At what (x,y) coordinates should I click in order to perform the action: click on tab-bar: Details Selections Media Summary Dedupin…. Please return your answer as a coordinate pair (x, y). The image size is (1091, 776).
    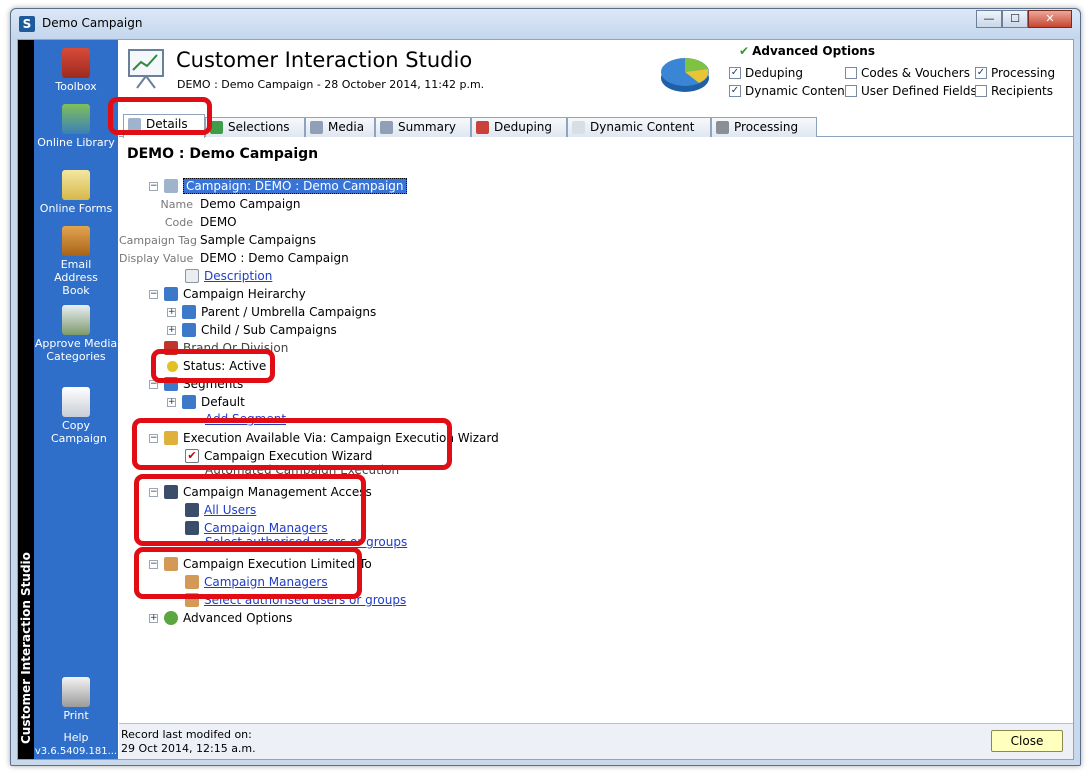
    Looking at the image, I should click on (596, 126).